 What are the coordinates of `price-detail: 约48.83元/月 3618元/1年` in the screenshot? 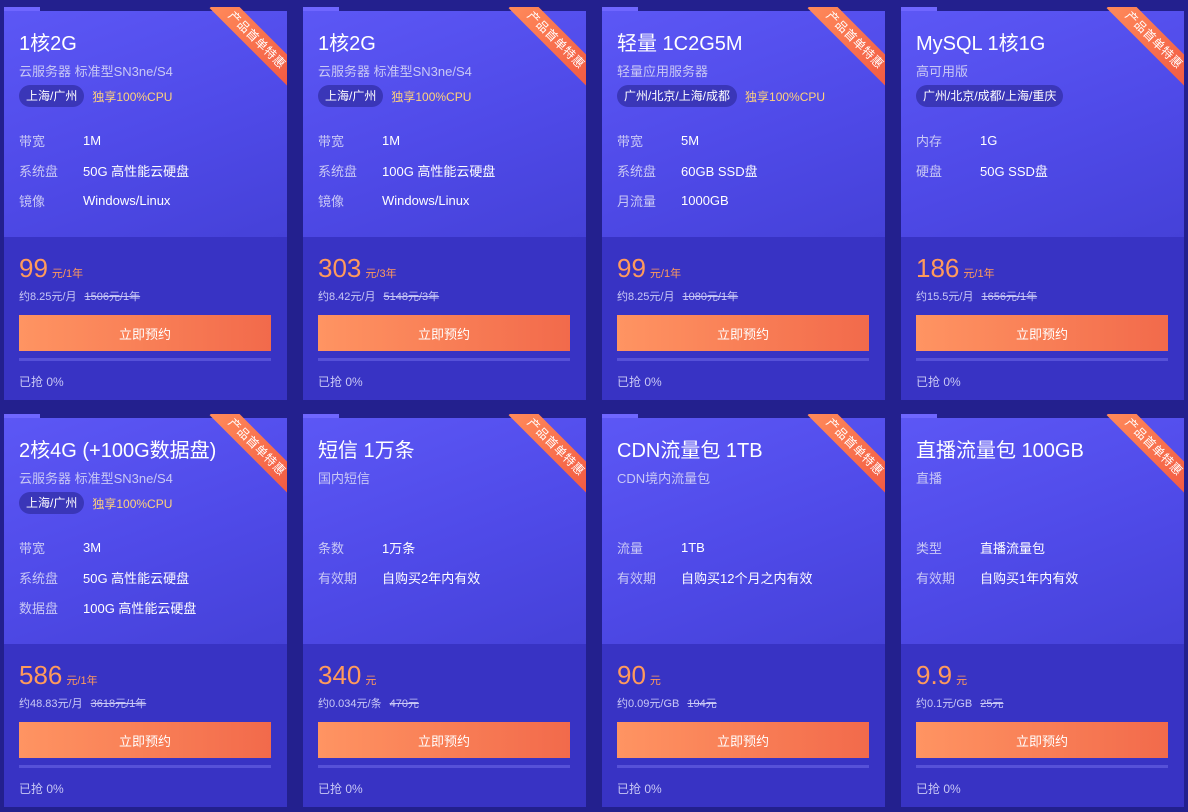 It's located at (82, 703).